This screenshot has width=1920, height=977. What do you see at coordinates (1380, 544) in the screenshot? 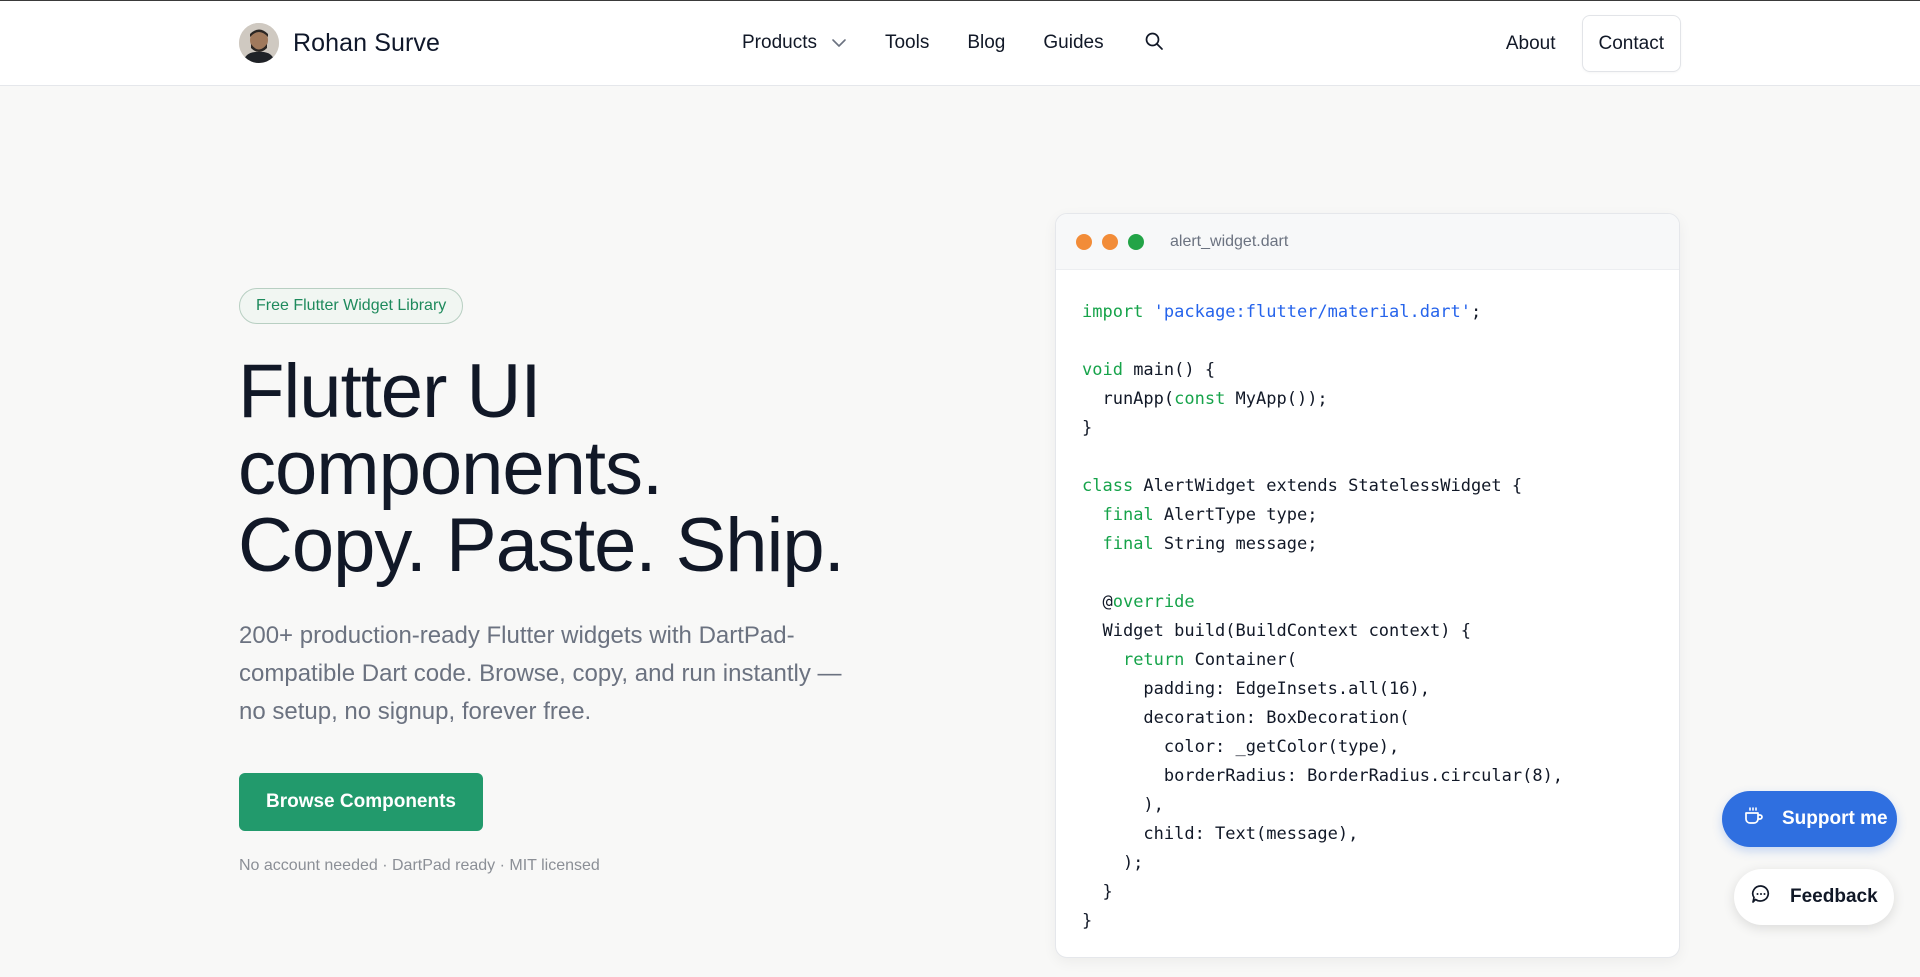
I see `code-line: final String message;` at bounding box center [1380, 544].